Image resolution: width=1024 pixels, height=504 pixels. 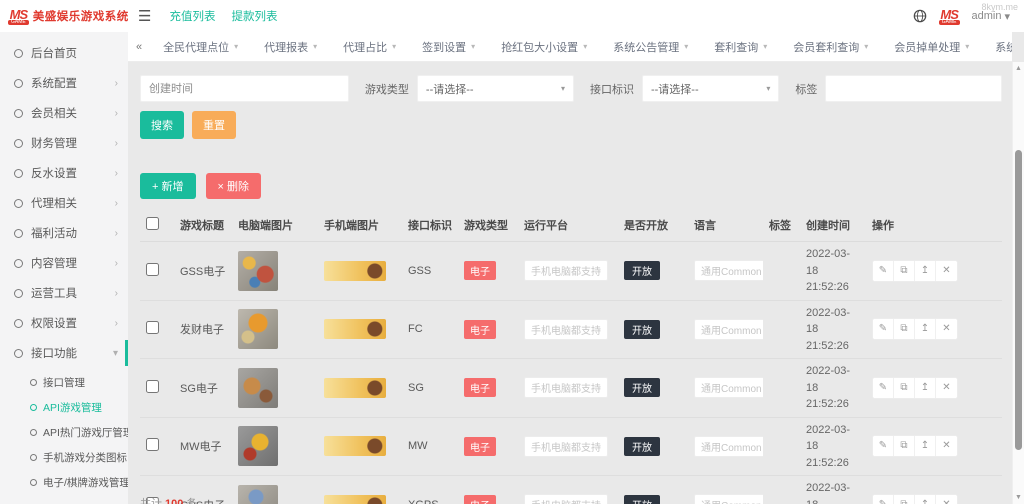 I want to click on sidebar-item-content: 内容管理 ›, so click(x=64, y=263).